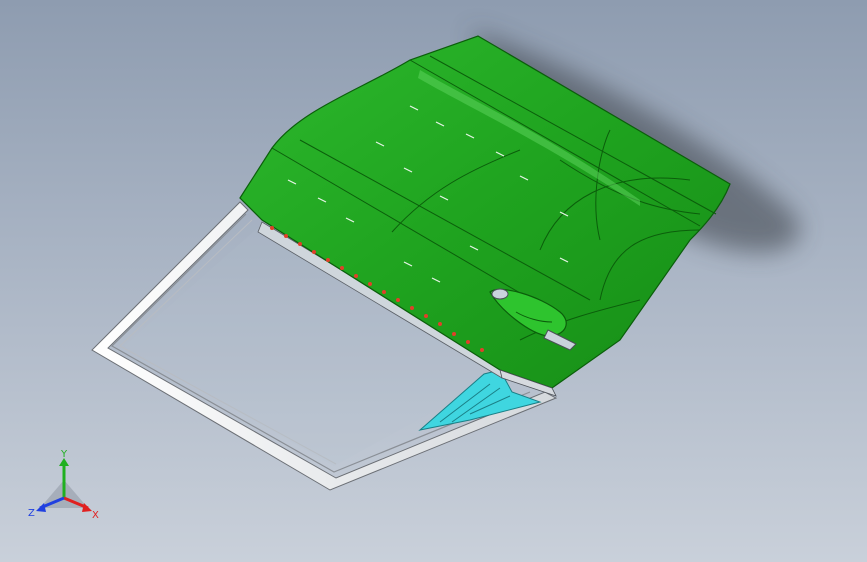 The height and width of the screenshot is (562, 867). What do you see at coordinates (64, 455) in the screenshot?
I see `y-axis-label: Y` at bounding box center [64, 455].